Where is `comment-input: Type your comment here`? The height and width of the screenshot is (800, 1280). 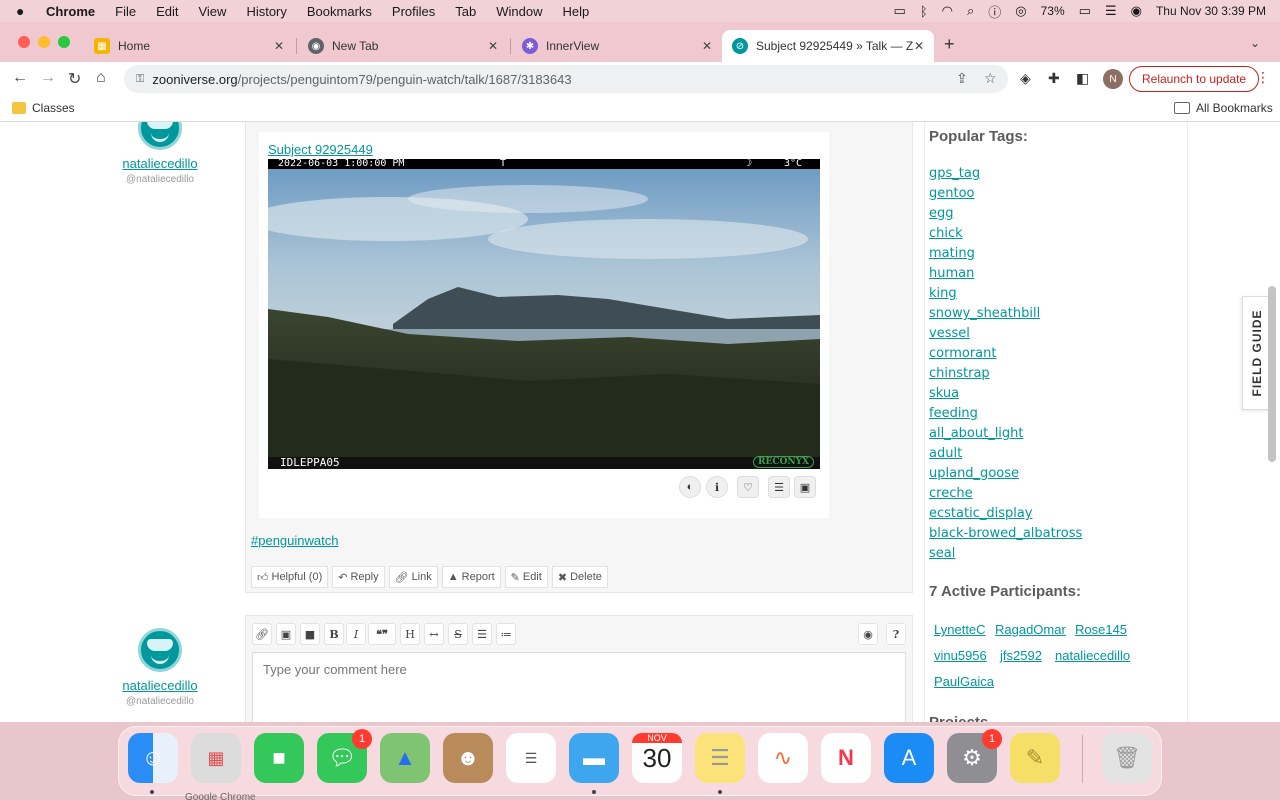
comment-input: Type your comment here is located at coordinates (579, 687).